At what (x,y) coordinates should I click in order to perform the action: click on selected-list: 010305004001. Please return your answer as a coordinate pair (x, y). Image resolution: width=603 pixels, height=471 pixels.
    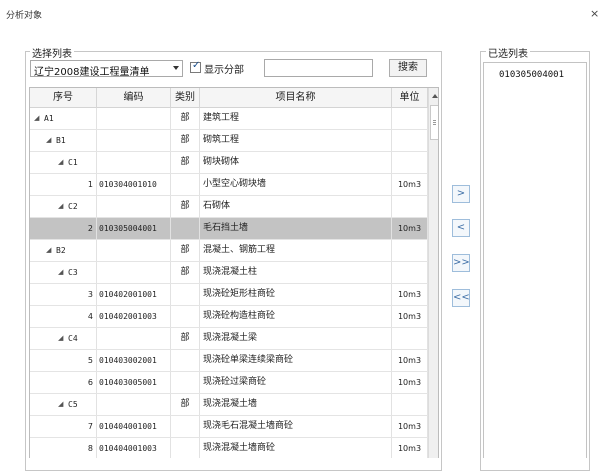
    Looking at the image, I should click on (535, 260).